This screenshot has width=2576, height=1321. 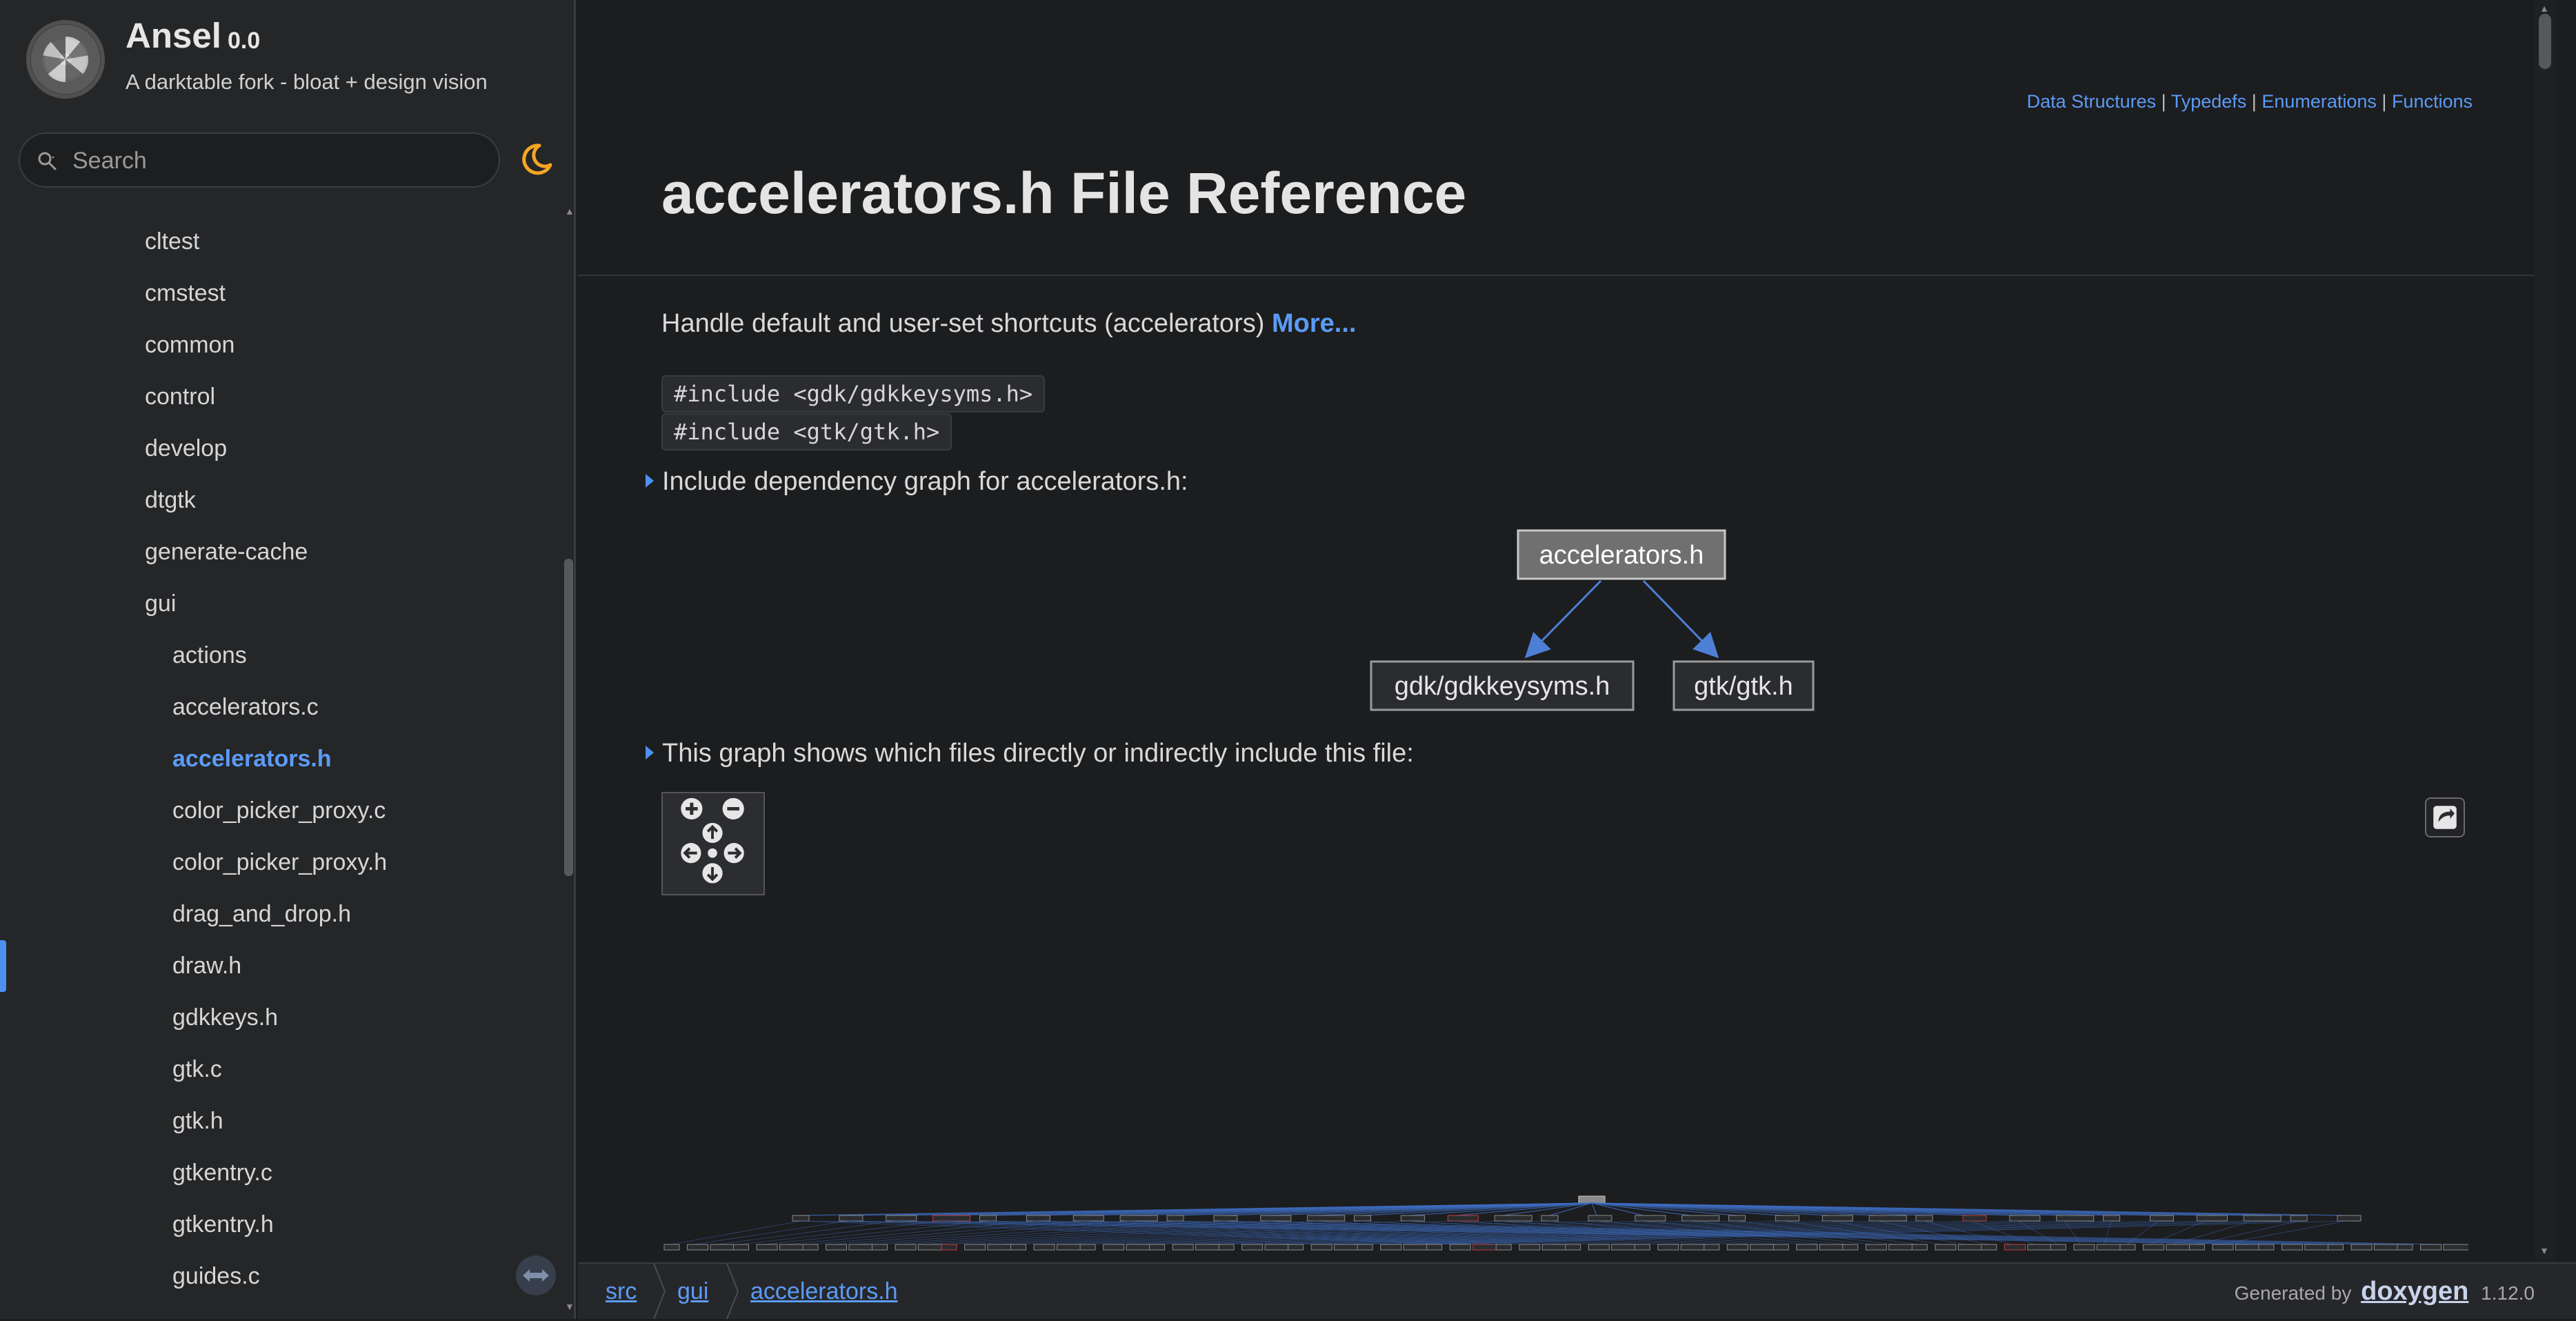 I want to click on breadcrumb-file: accelerators.h, so click(x=824, y=1291).